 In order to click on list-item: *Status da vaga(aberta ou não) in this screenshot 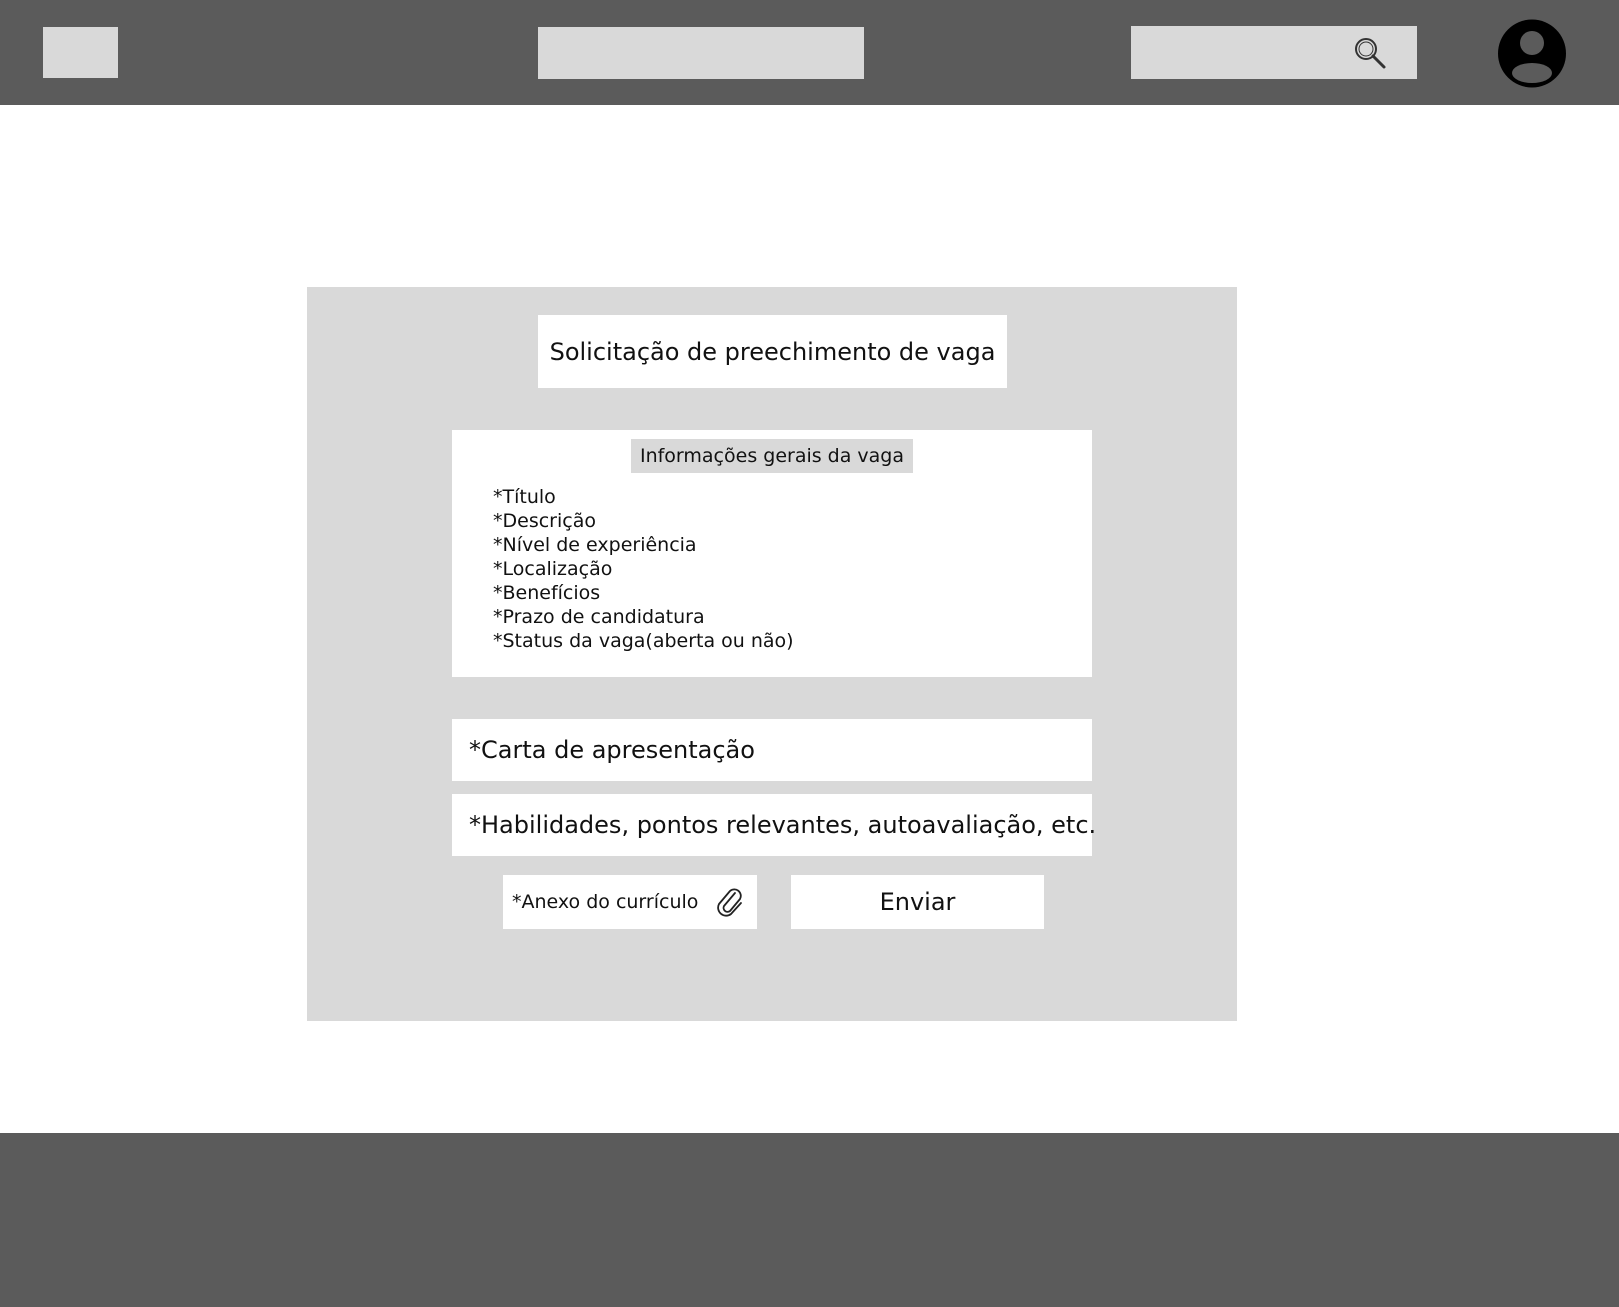, I will do `click(643, 641)`.